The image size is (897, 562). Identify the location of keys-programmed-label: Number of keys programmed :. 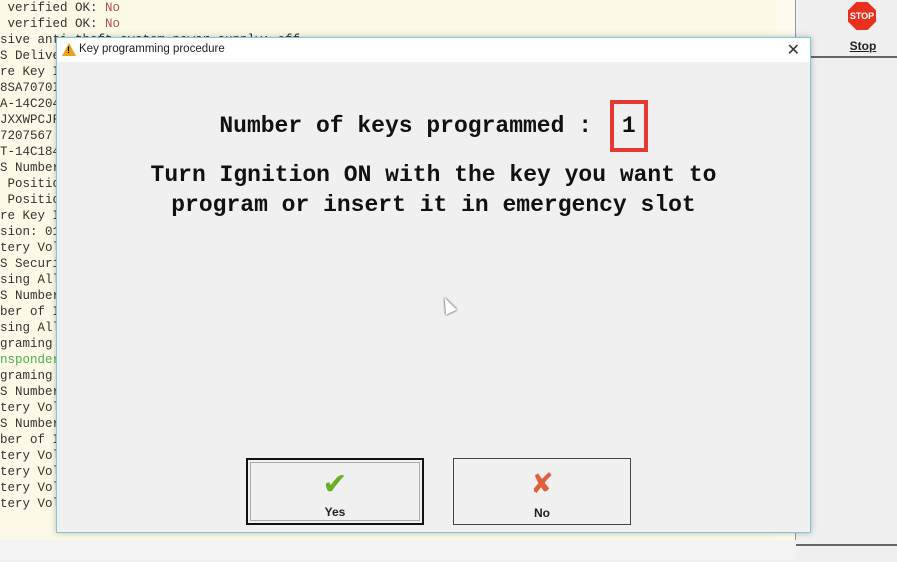
(406, 126).